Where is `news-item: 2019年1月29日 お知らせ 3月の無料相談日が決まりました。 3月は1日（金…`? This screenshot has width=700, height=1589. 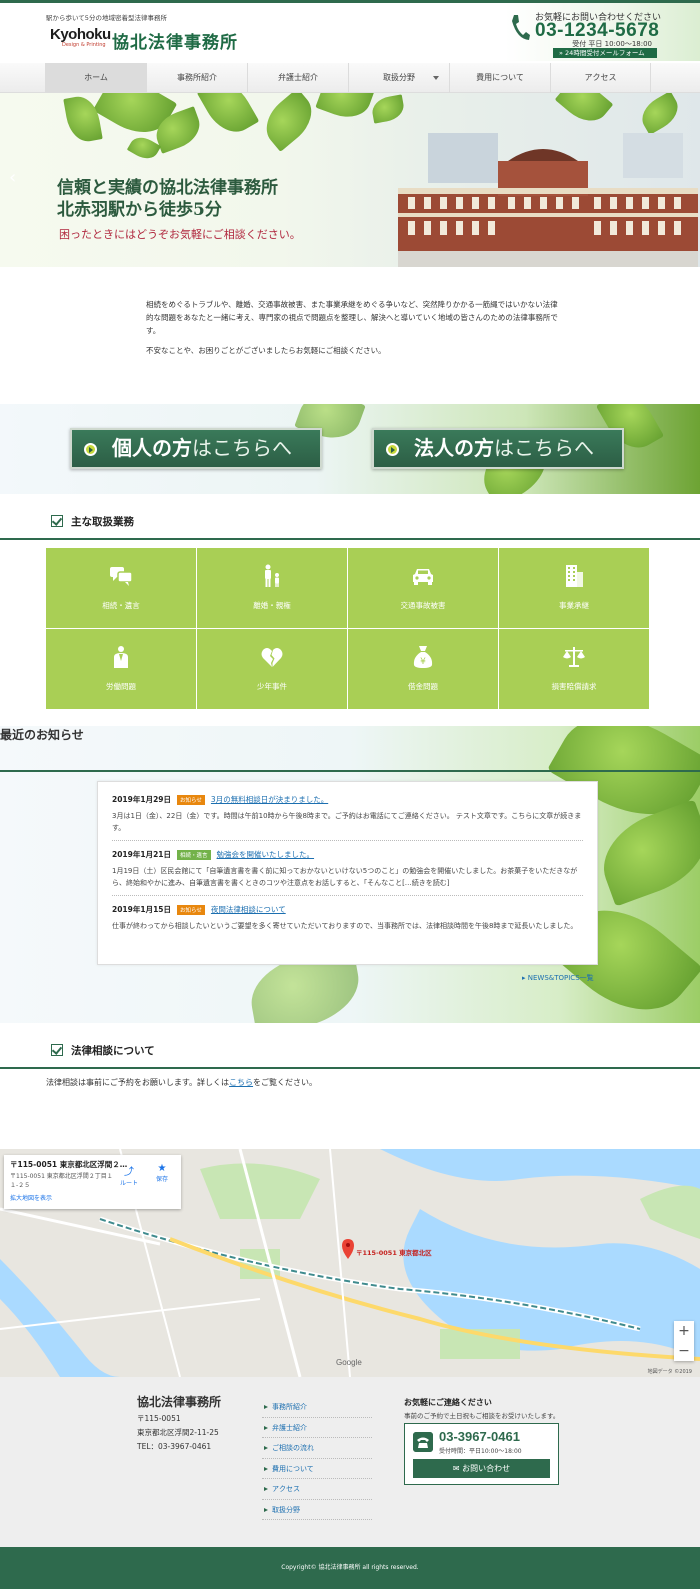
news-item: 2019年1月29日 お知らせ 3月の無料相談日が決まりました。 3月は1日（金… is located at coordinates (347, 817).